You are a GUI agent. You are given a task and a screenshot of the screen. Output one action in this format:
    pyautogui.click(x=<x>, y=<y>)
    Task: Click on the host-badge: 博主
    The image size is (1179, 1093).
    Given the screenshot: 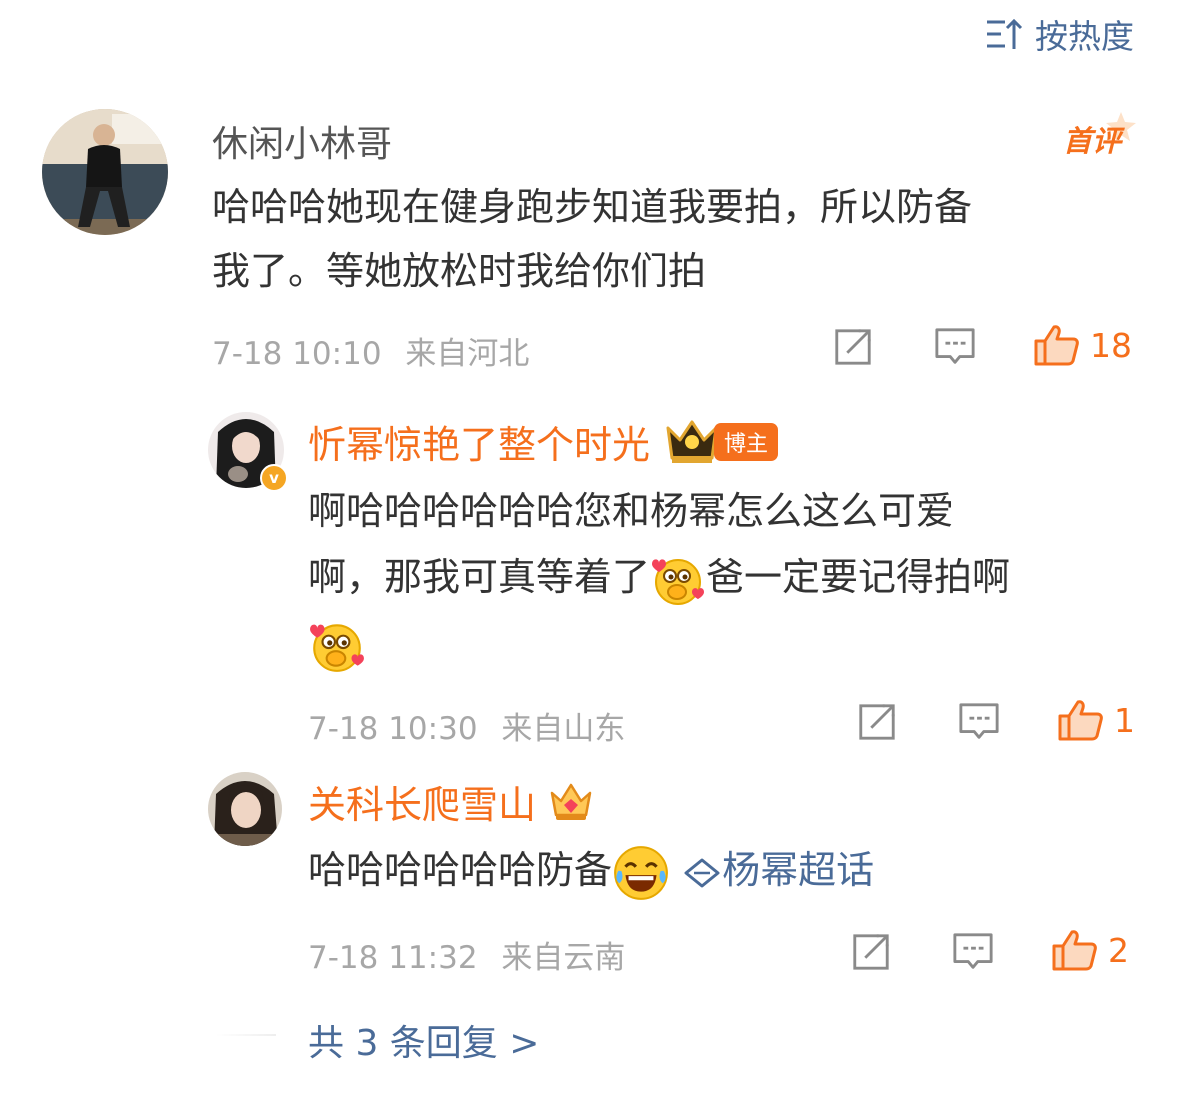 What is the action you would take?
    pyautogui.click(x=746, y=441)
    